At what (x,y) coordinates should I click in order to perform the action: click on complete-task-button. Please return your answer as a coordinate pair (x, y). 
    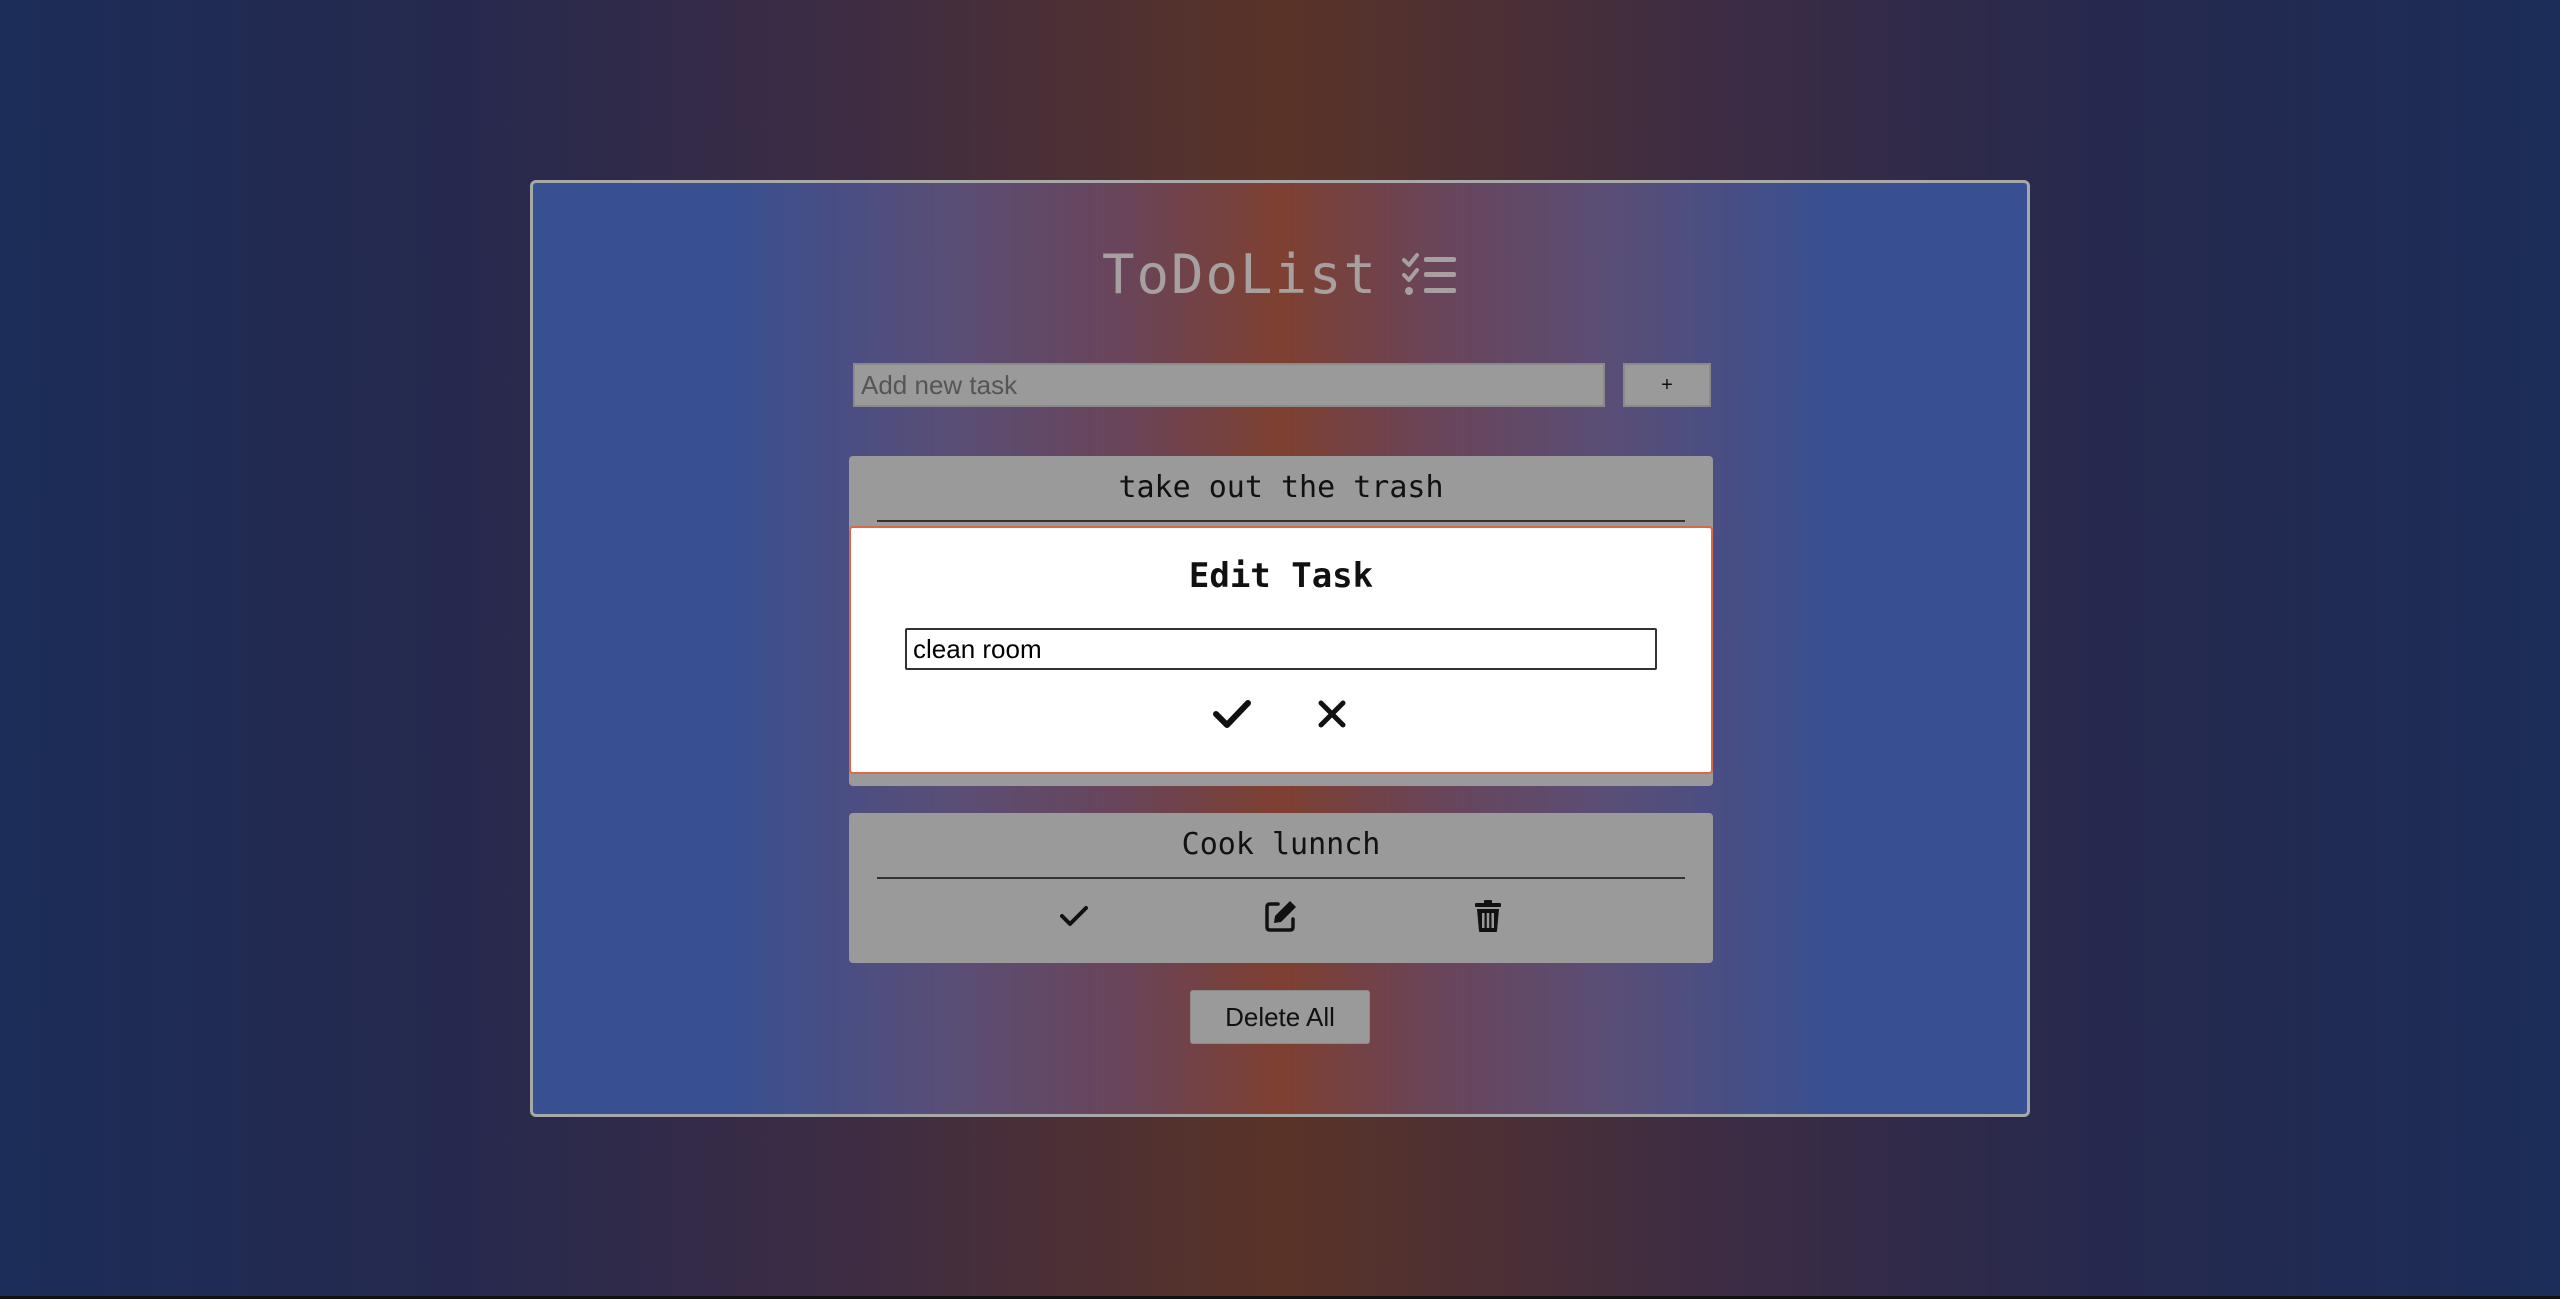
    Looking at the image, I should click on (1074, 918).